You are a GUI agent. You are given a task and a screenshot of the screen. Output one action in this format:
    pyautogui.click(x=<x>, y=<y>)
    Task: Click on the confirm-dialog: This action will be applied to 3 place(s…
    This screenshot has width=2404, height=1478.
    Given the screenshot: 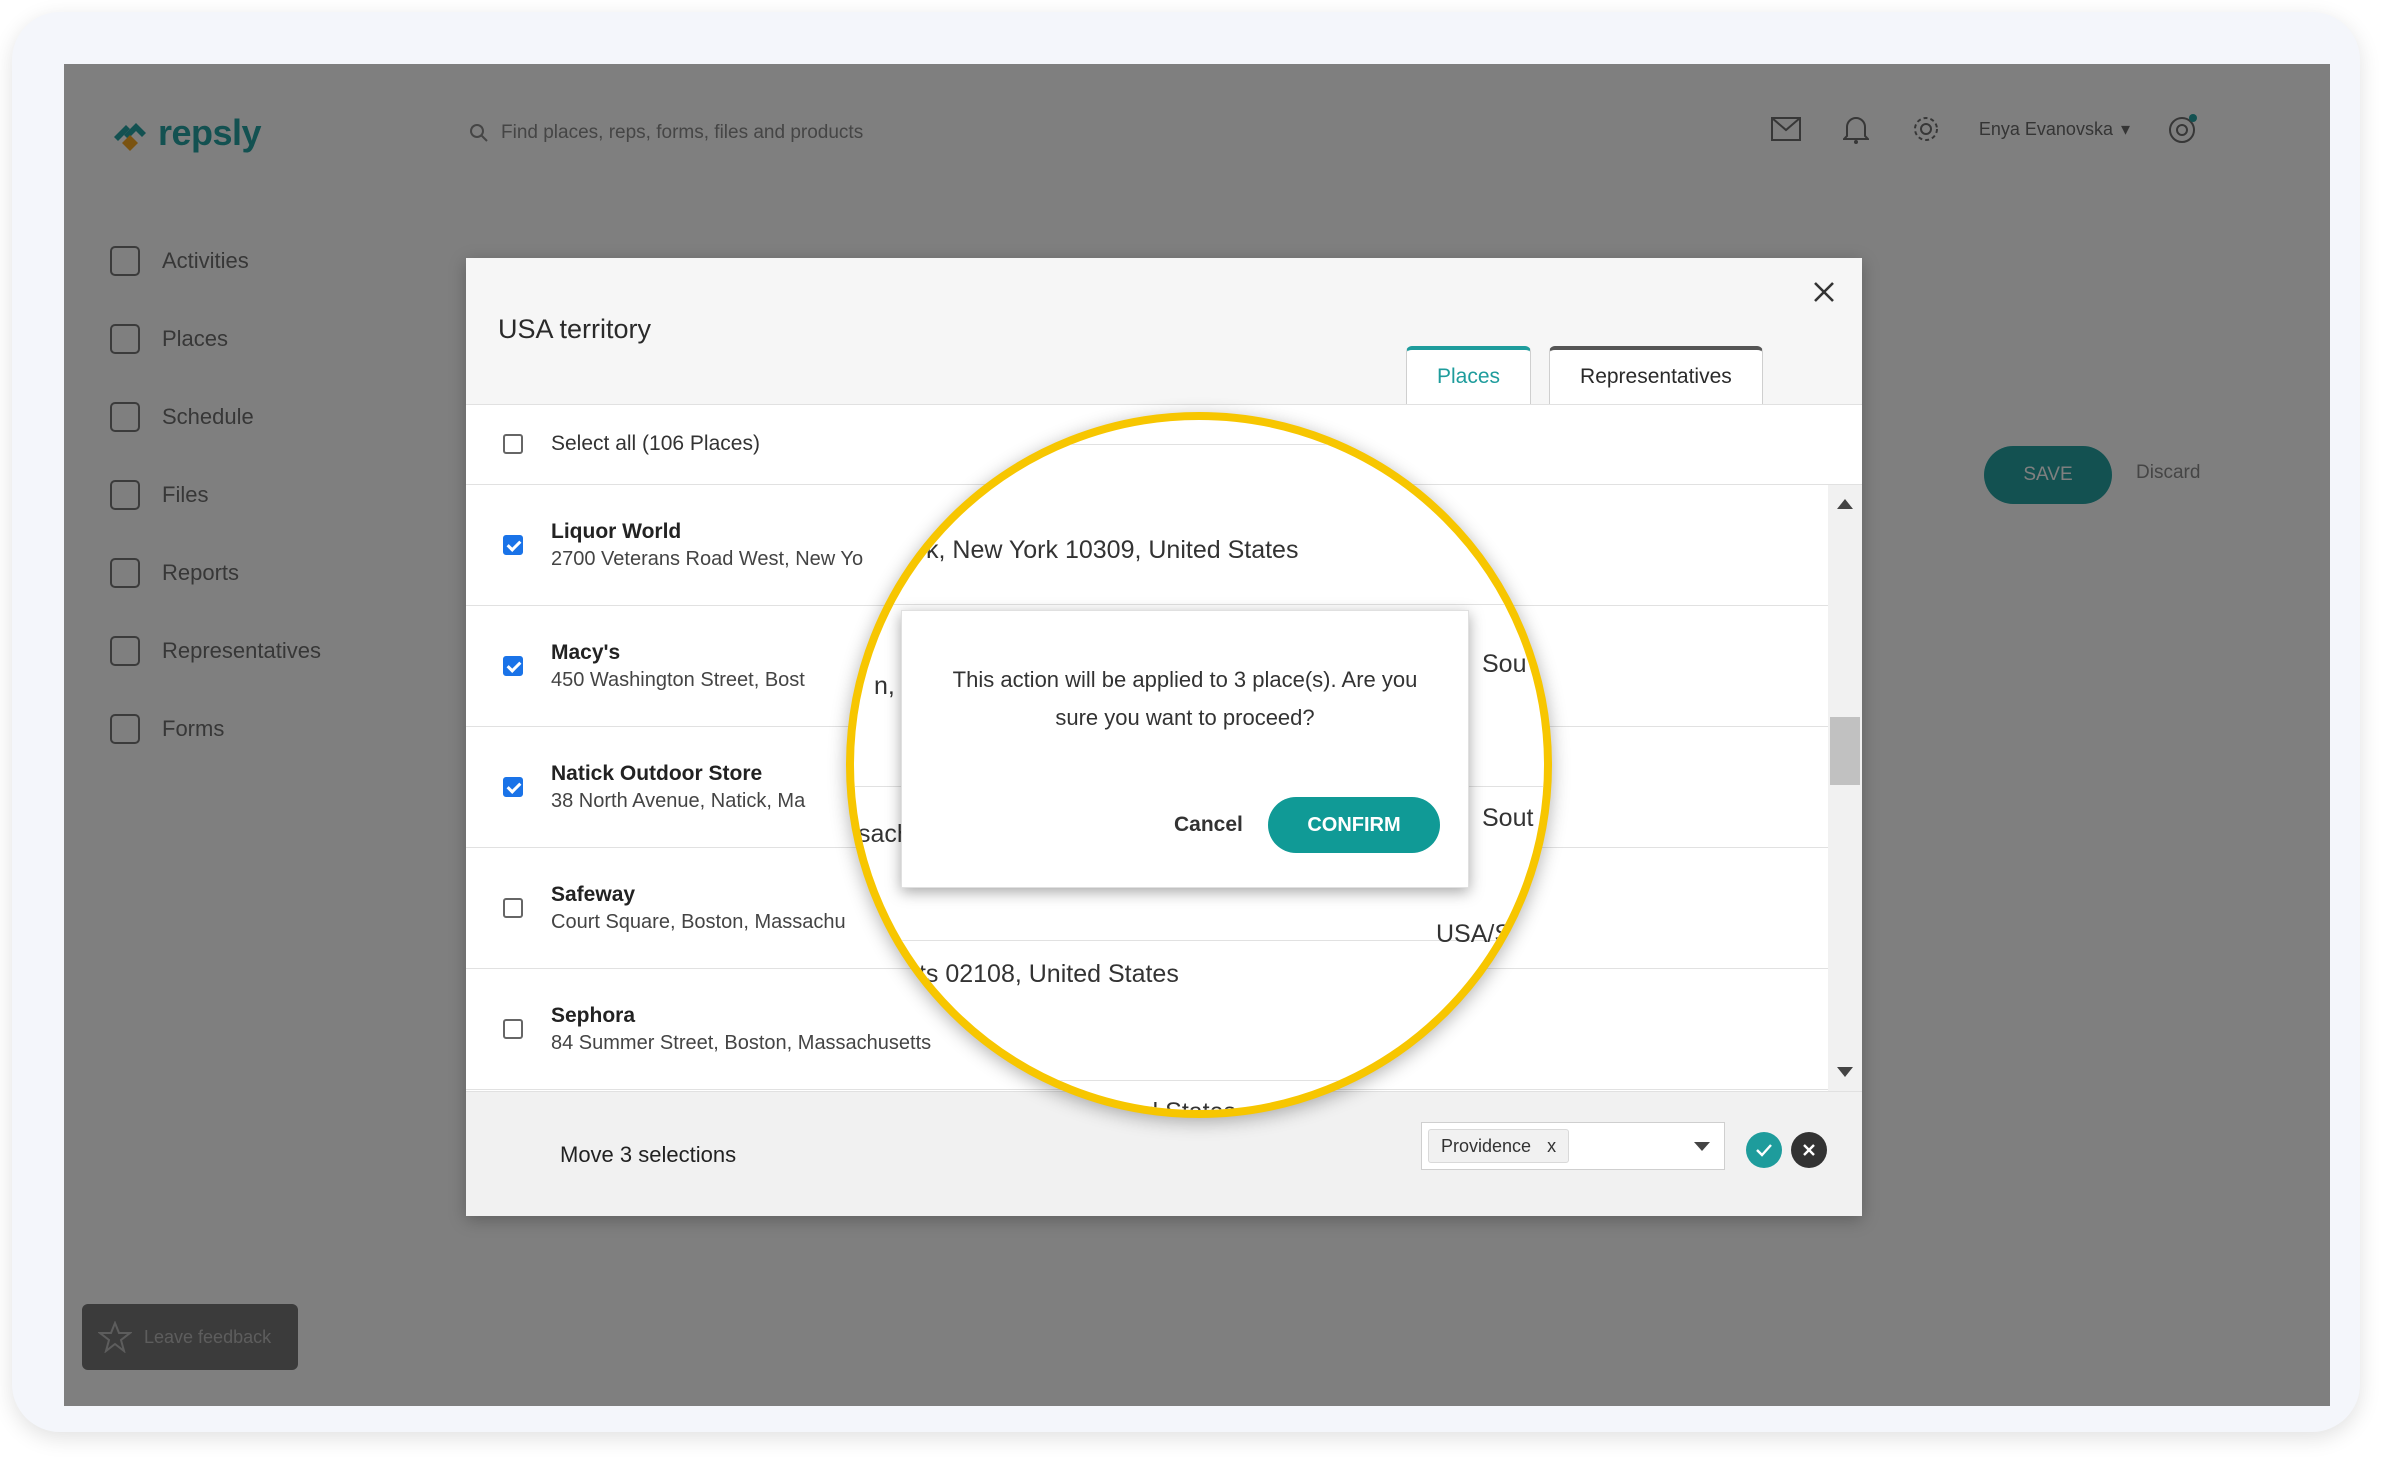 What is the action you would take?
    pyautogui.click(x=1185, y=749)
    